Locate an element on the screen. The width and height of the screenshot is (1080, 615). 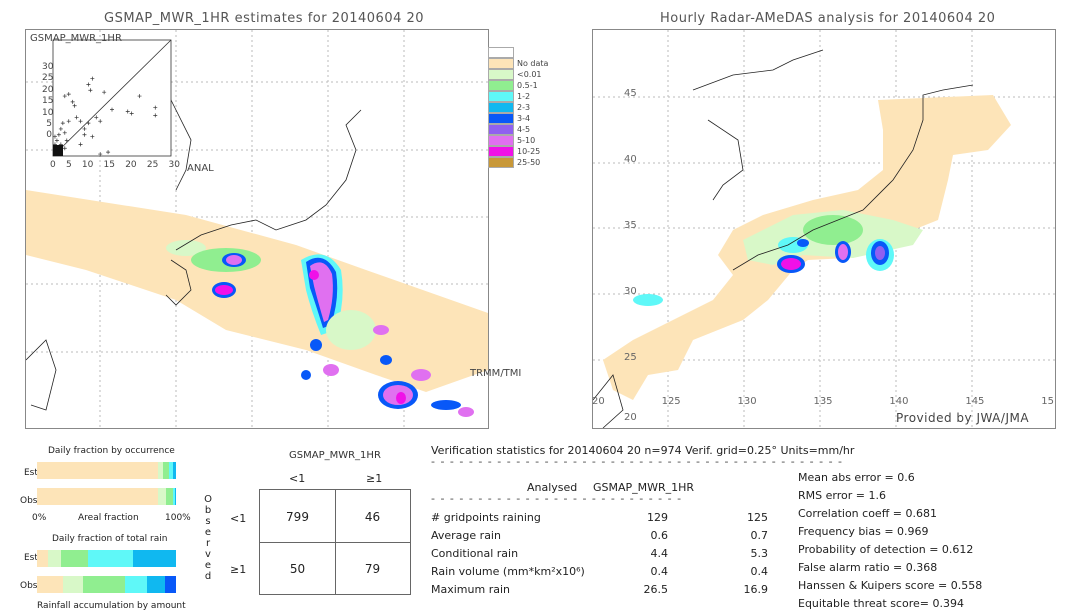
stat-est: 125 is located at coordinates (757, 517).